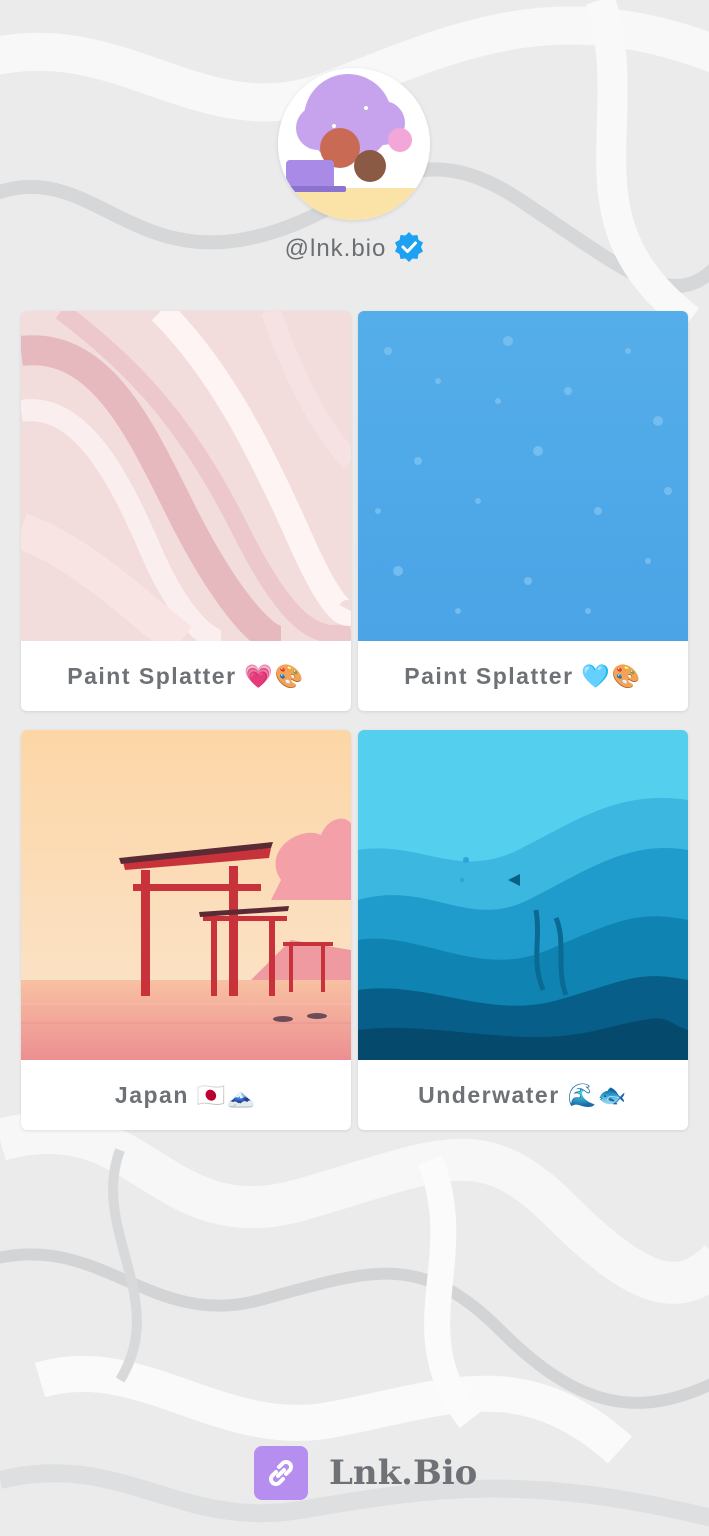  What do you see at coordinates (186, 676) in the screenshot?
I see `card-label: Paint Splatter 💗🎨` at bounding box center [186, 676].